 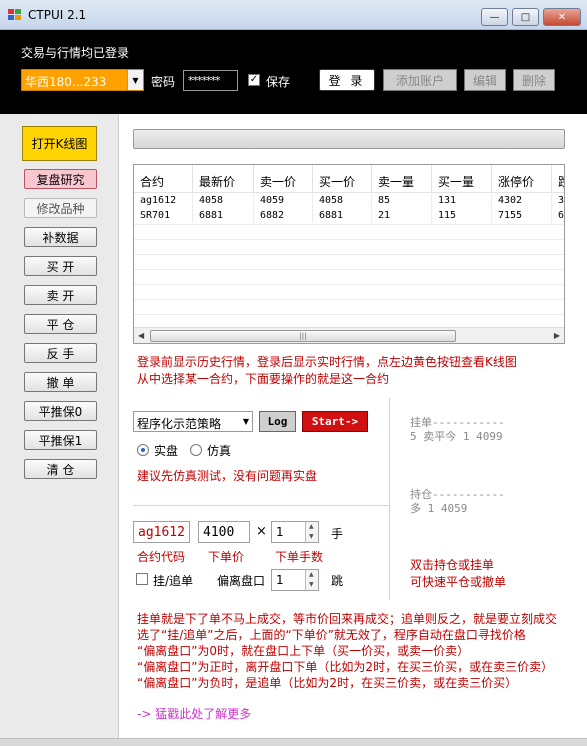 What do you see at coordinates (345, 667) in the screenshot?
I see `help-line-4: “偏离盘口”为正时，离开盘口下单（比如为2时，在买三价买，或在卖三价卖）` at bounding box center [345, 667].